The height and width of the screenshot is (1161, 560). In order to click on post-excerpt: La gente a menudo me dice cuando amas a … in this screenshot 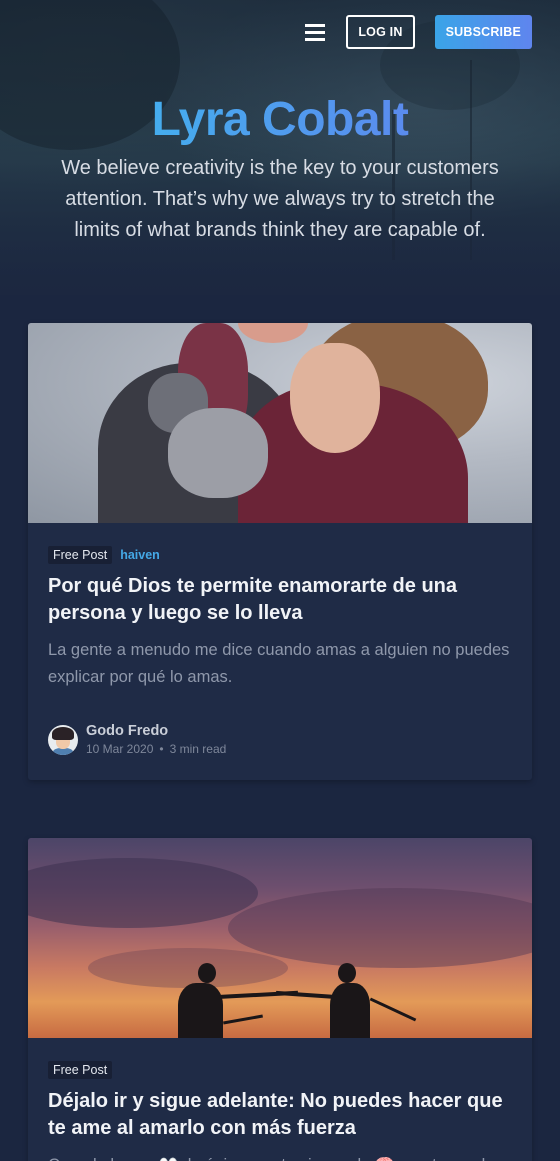, I will do `click(279, 663)`.